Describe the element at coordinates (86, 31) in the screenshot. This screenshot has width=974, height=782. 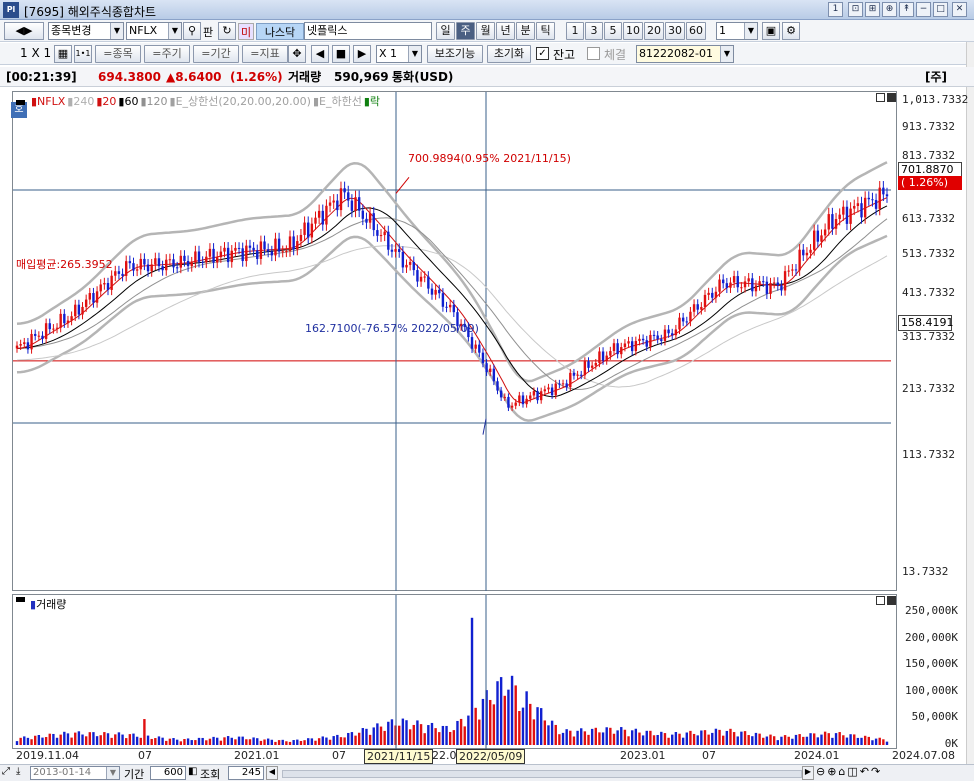
I see `search-mode-select: 종목변경 ▼` at that location.